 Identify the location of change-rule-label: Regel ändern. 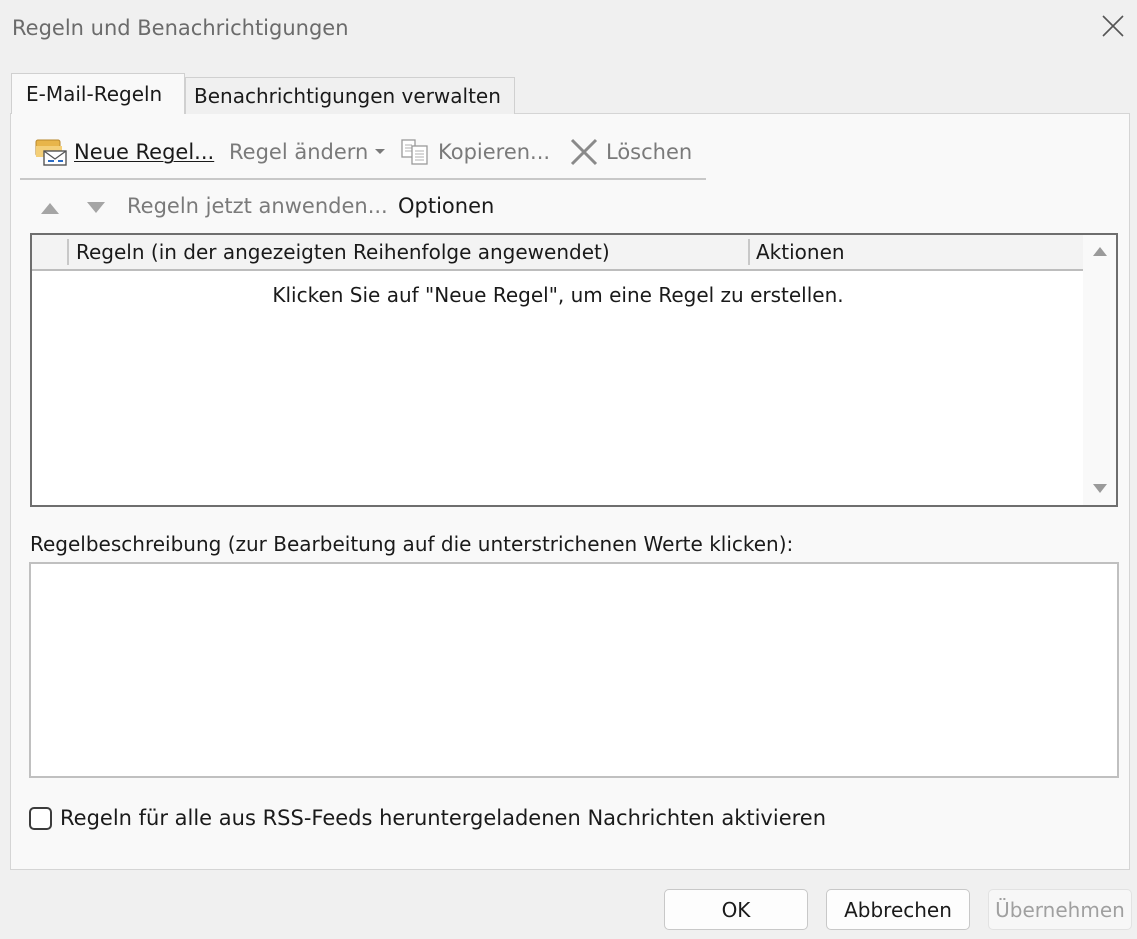
(299, 152).